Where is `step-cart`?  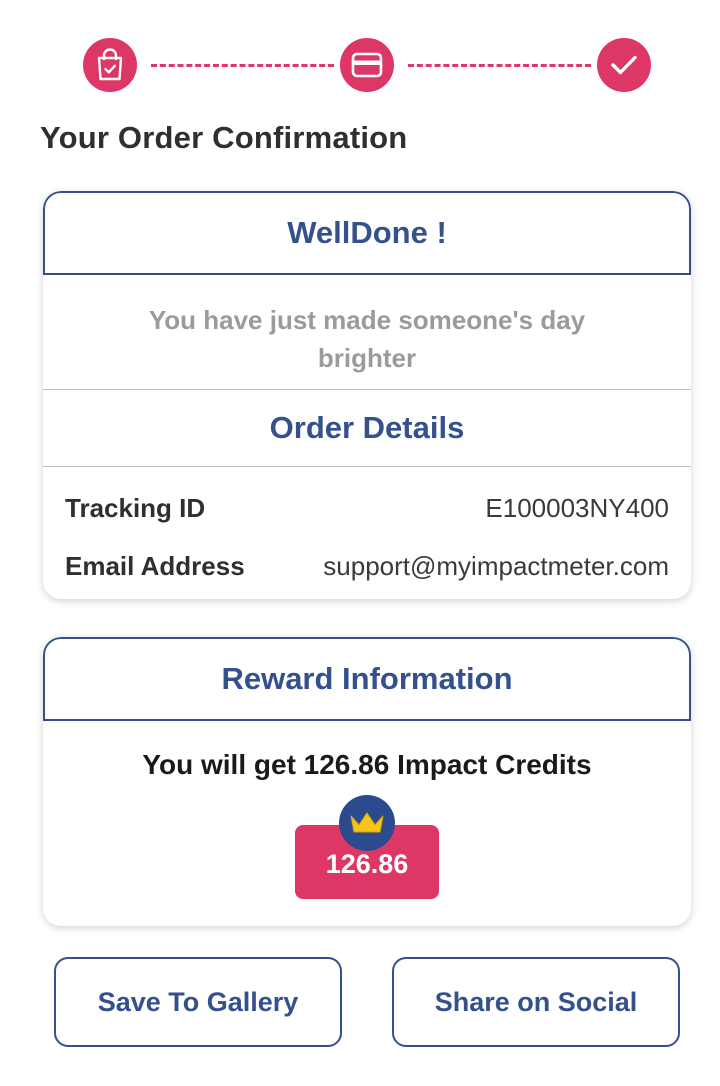
step-cart is located at coordinates (110, 65).